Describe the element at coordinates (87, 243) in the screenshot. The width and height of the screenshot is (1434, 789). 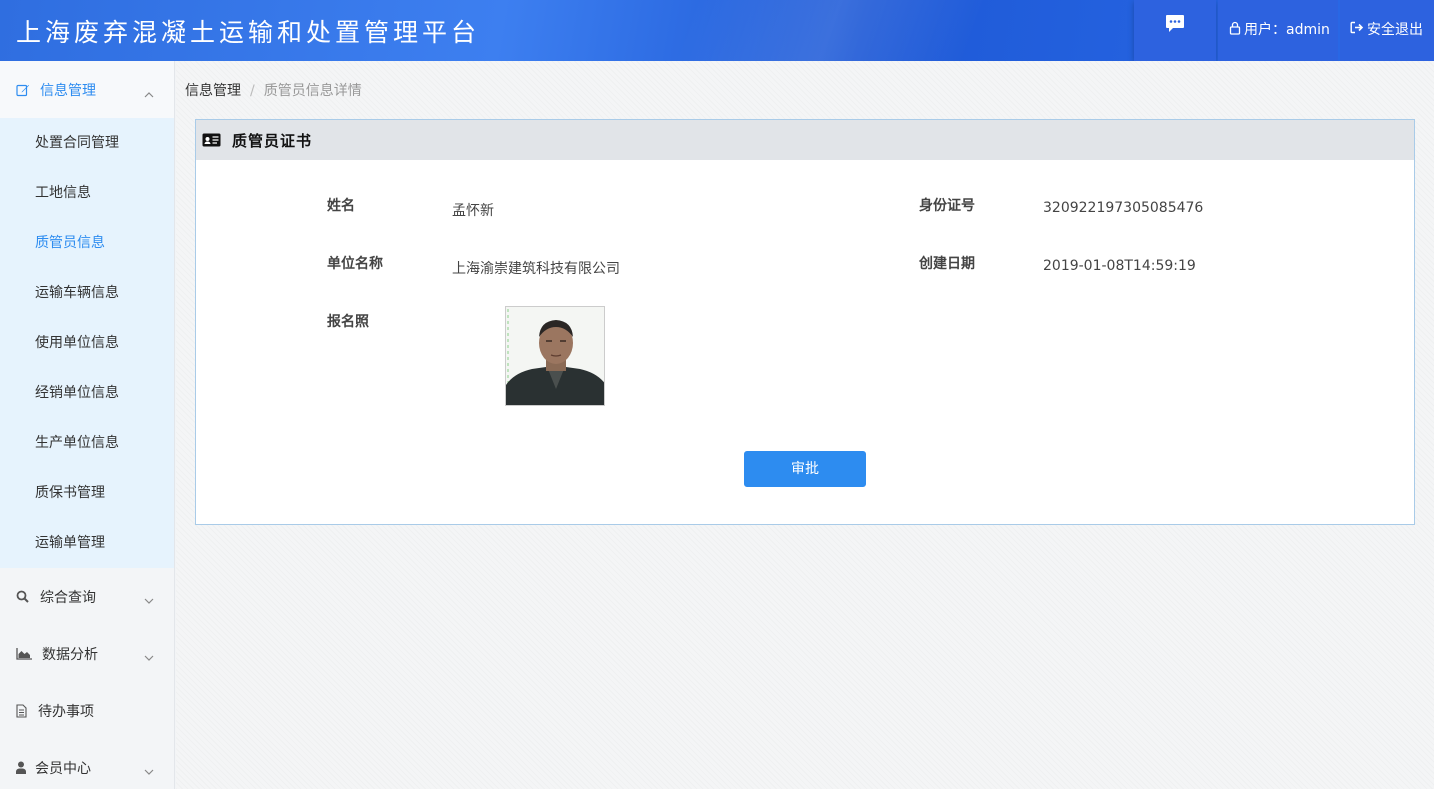
I see `sidebar-item-quality-inspector: 质管员信息` at that location.